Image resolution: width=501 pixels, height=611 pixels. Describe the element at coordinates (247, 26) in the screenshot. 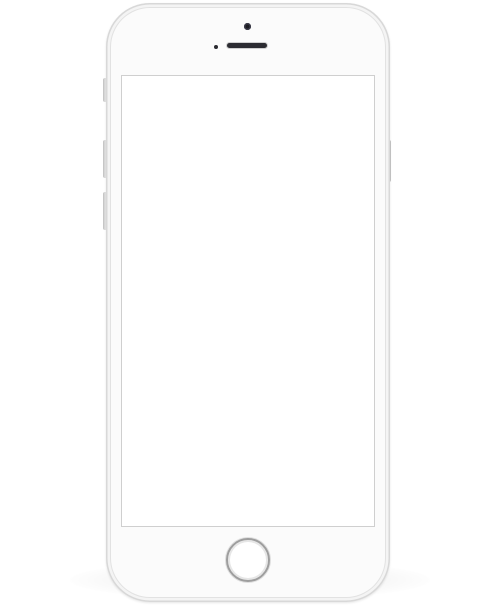

I see `camera-icon` at that location.